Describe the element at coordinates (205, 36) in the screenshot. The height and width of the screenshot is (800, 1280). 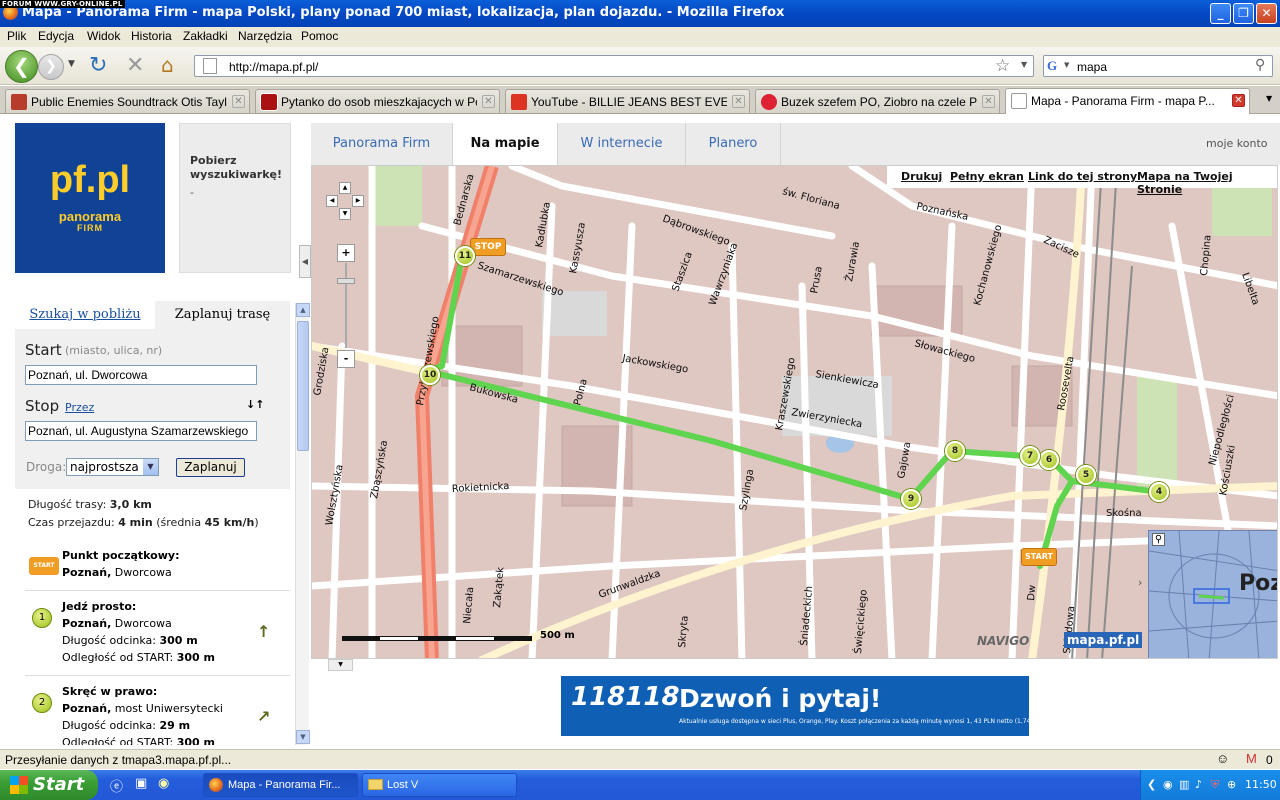
I see `menu-zakladki: Zakładki` at that location.